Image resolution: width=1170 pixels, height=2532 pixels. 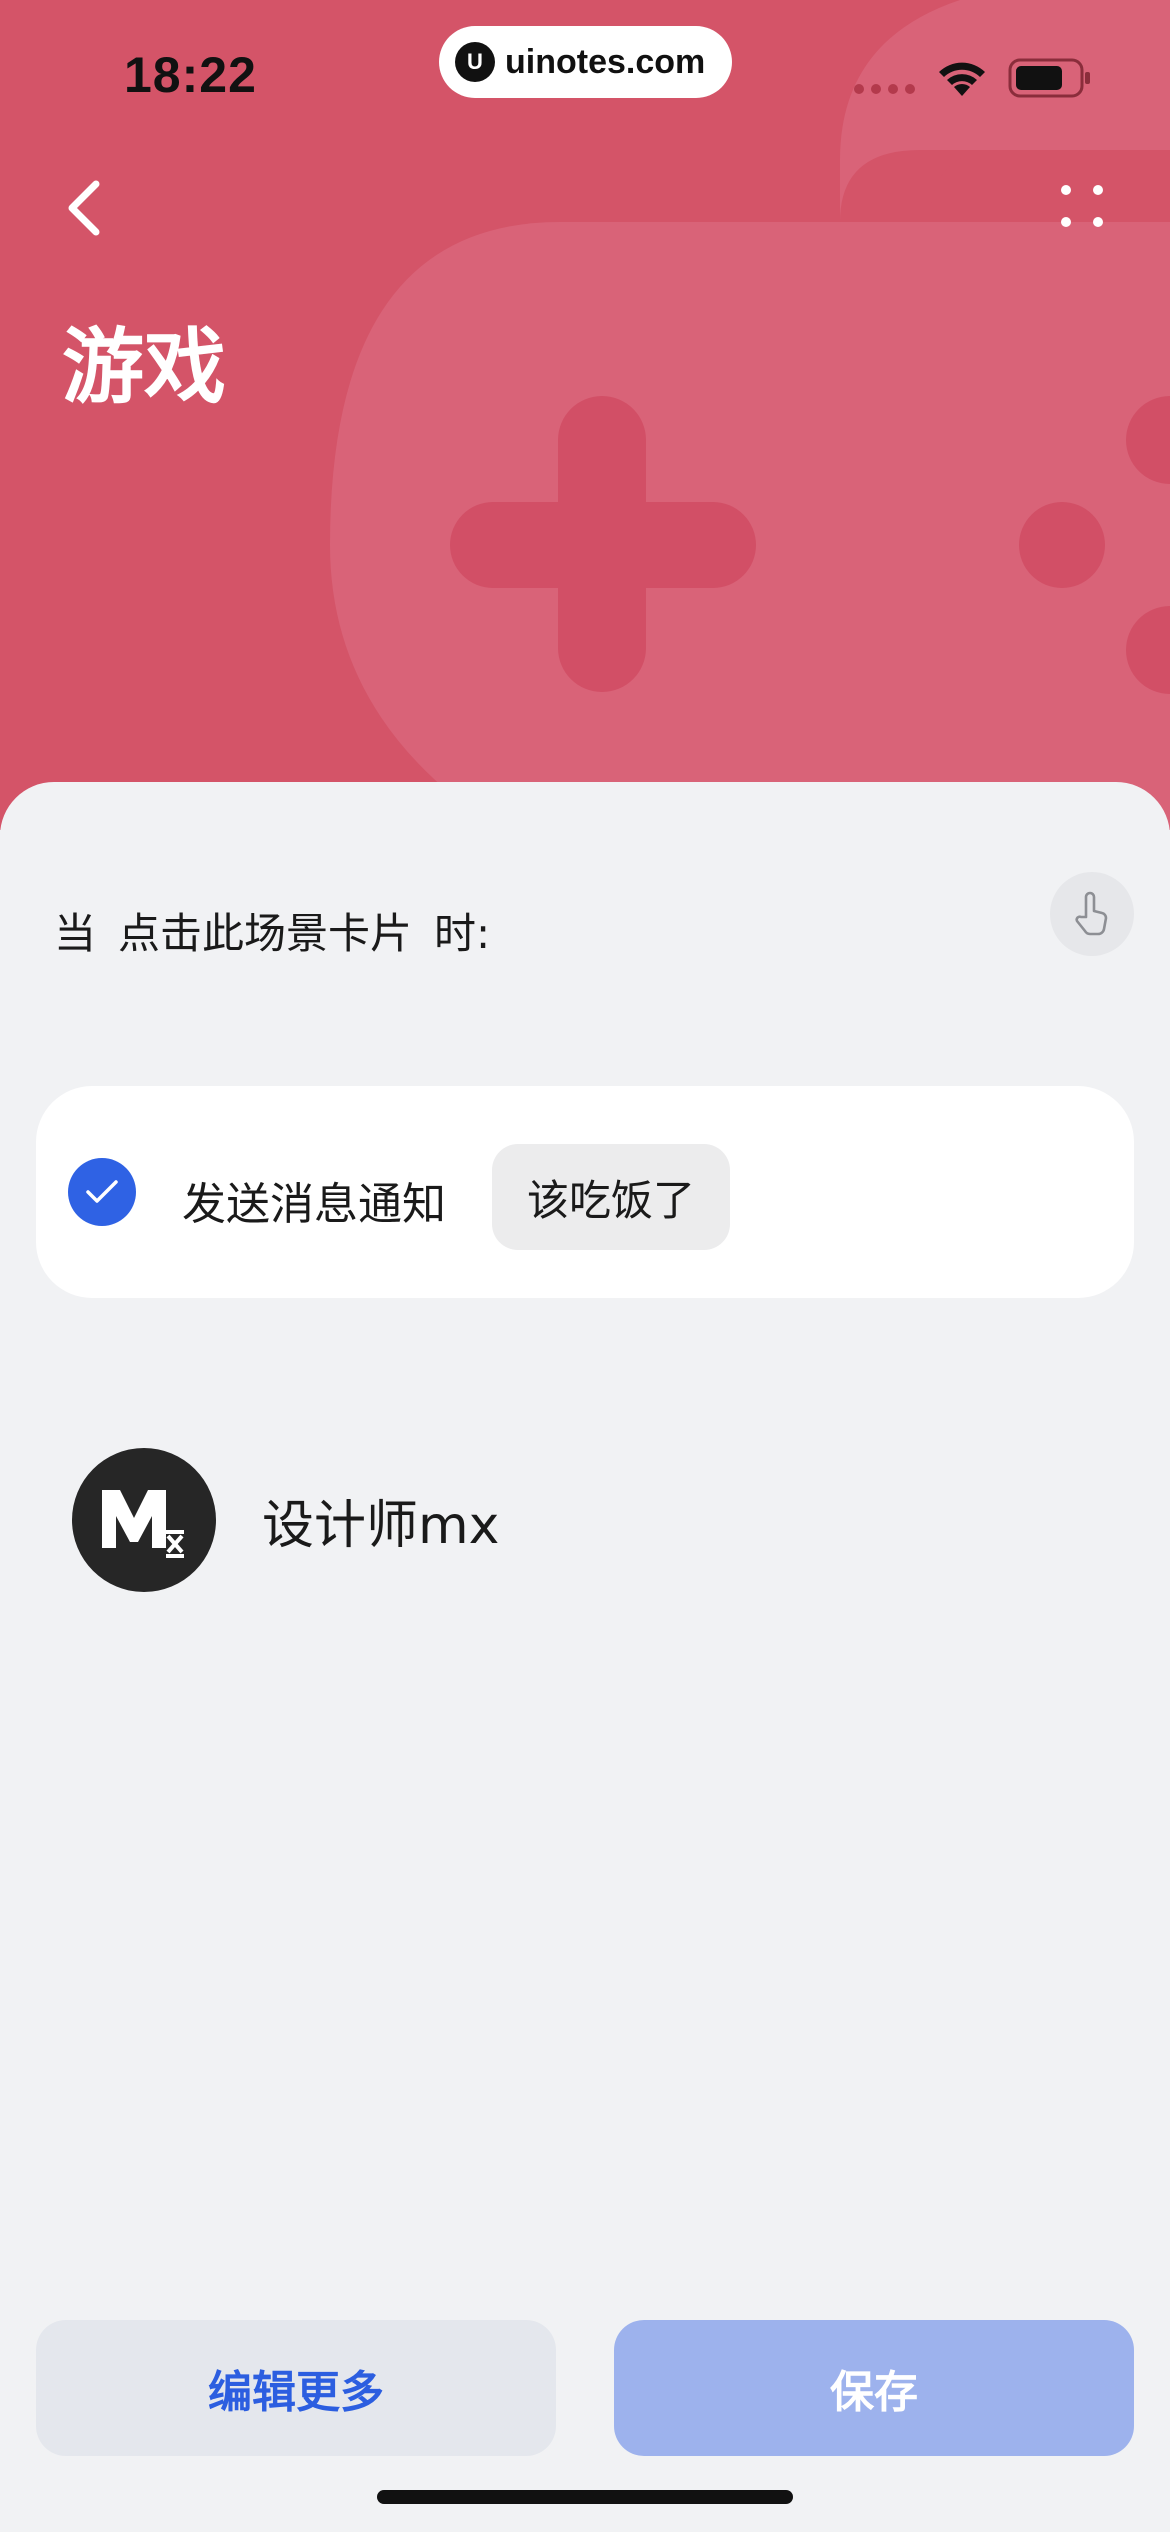 What do you see at coordinates (143, 1524) in the screenshot?
I see `mx-logo-icon` at bounding box center [143, 1524].